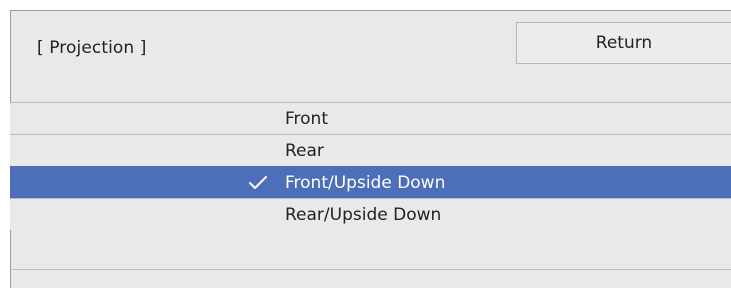 Image resolution: width=731 pixels, height=288 pixels. Describe the element at coordinates (306, 119) in the screenshot. I see `option-label: Front` at that location.